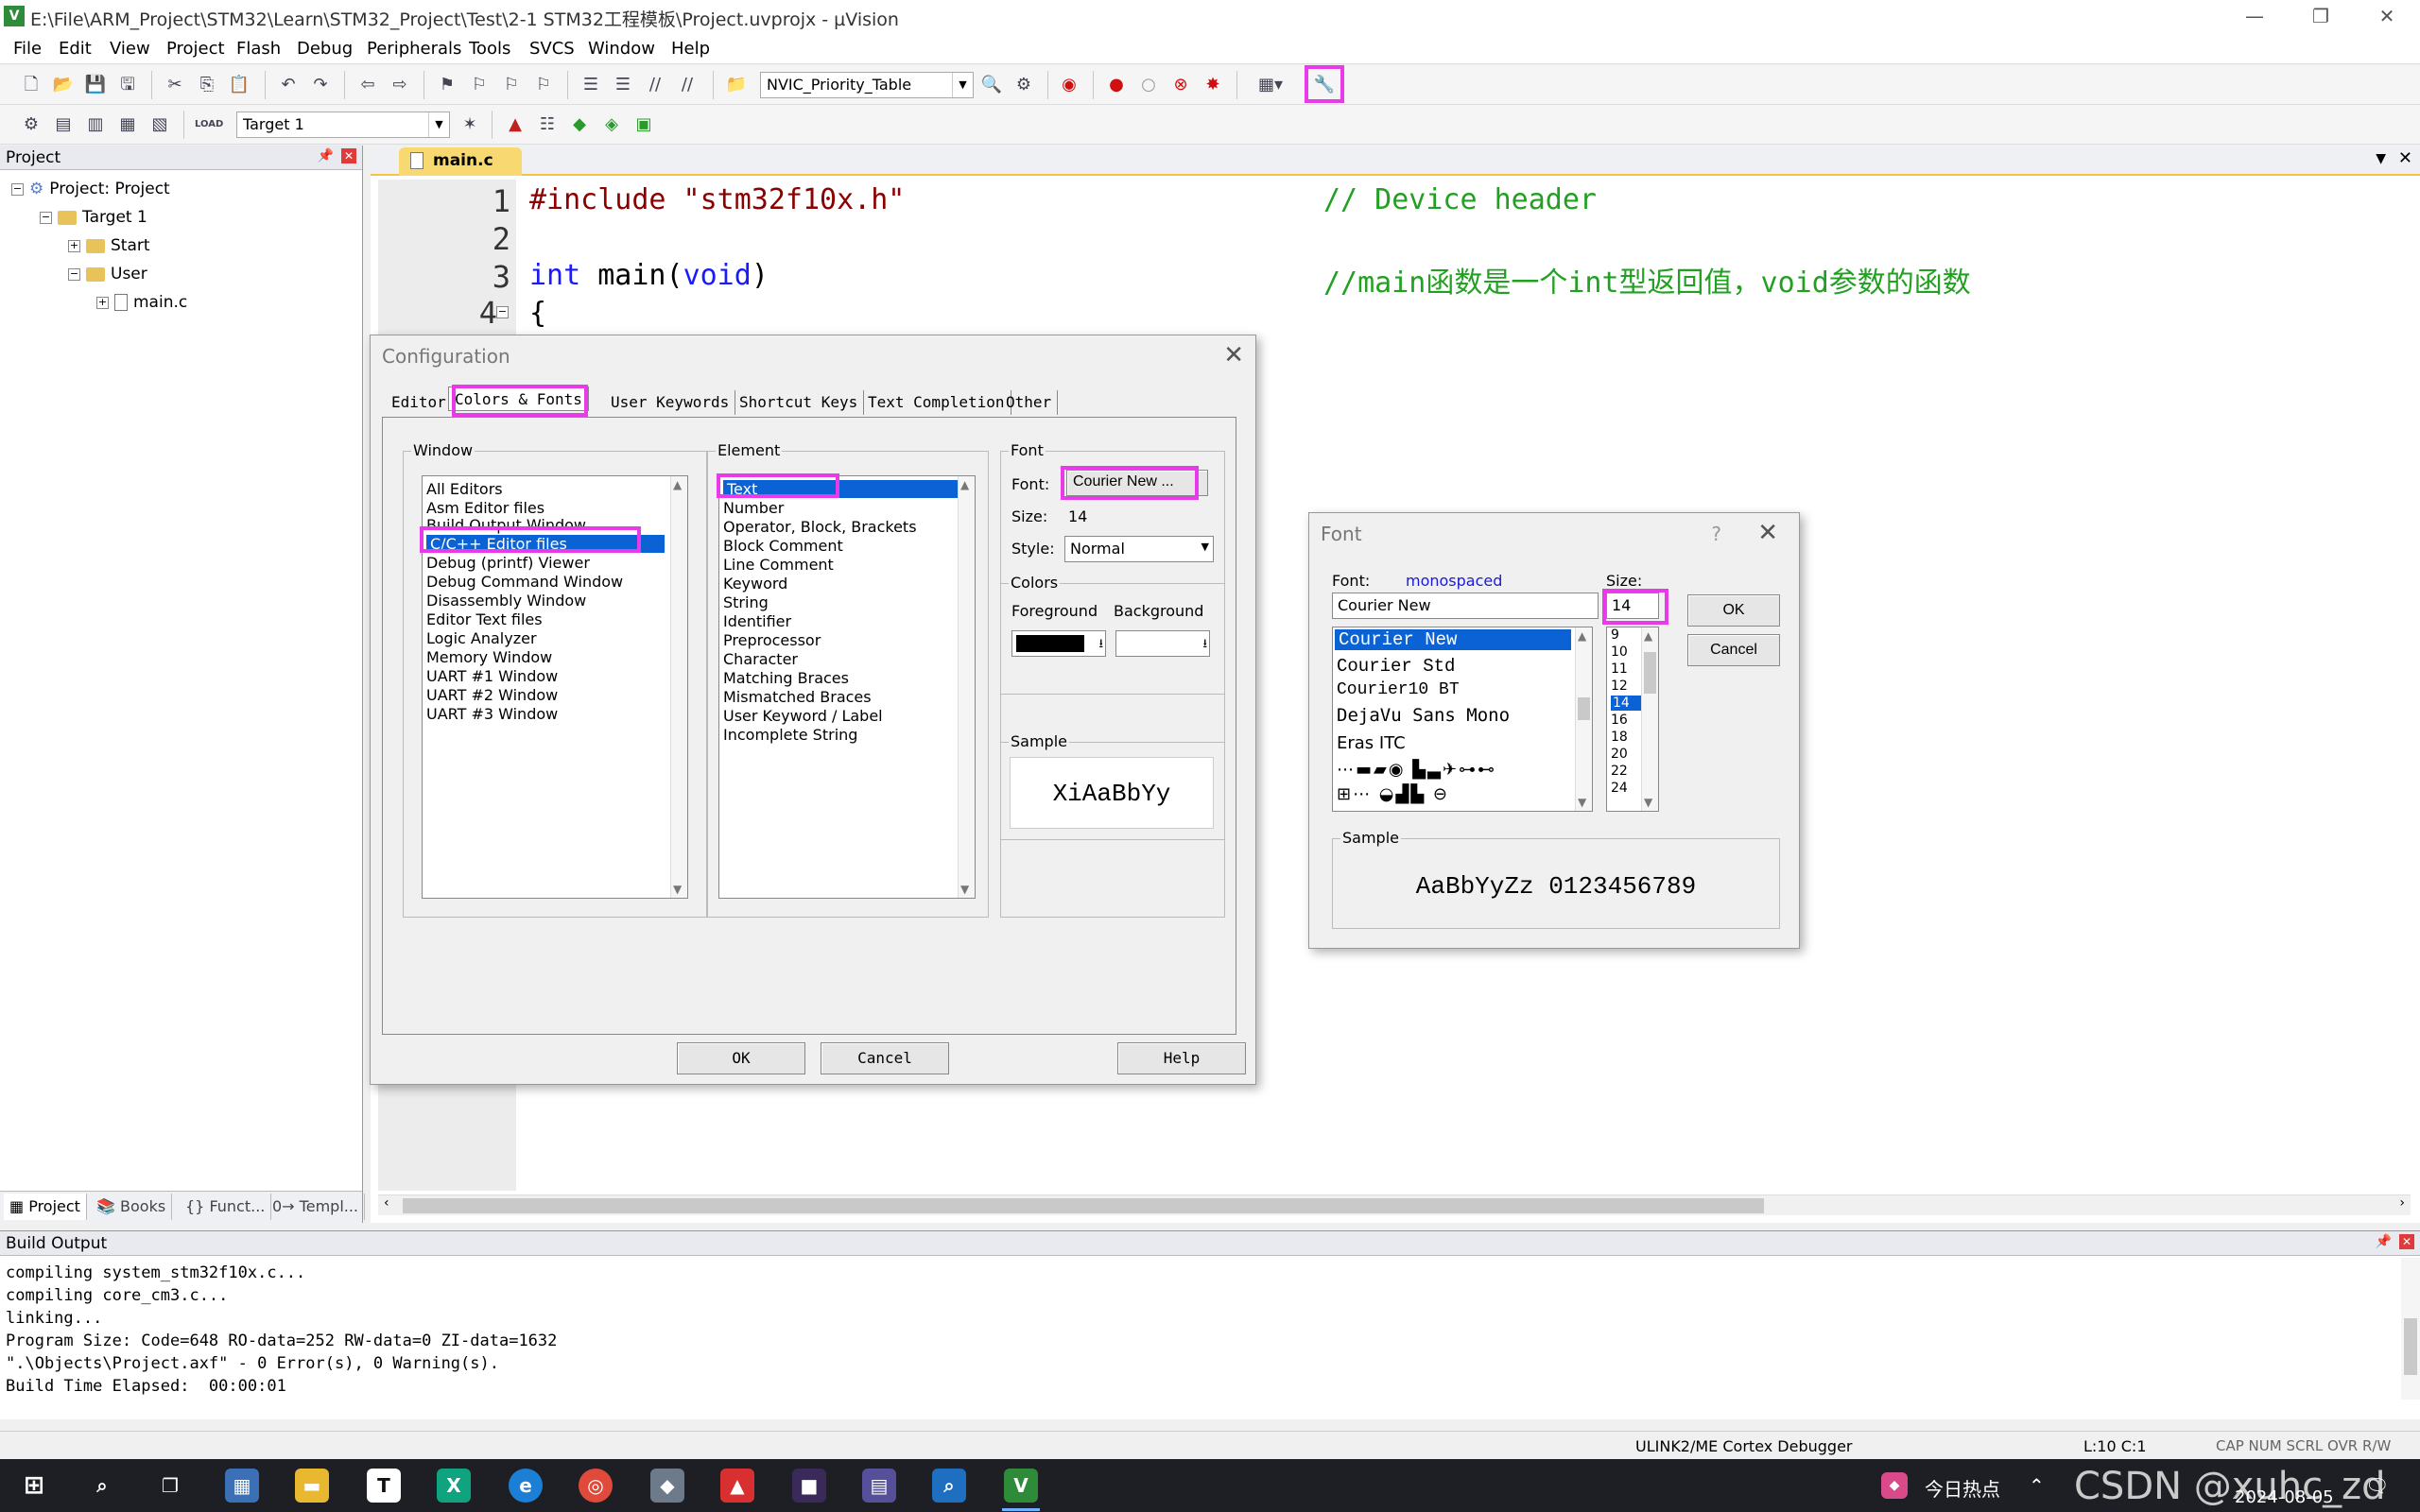 The height and width of the screenshot is (1512, 2420). What do you see at coordinates (348, 155) in the screenshot?
I see `close-panel-icon: ✕` at bounding box center [348, 155].